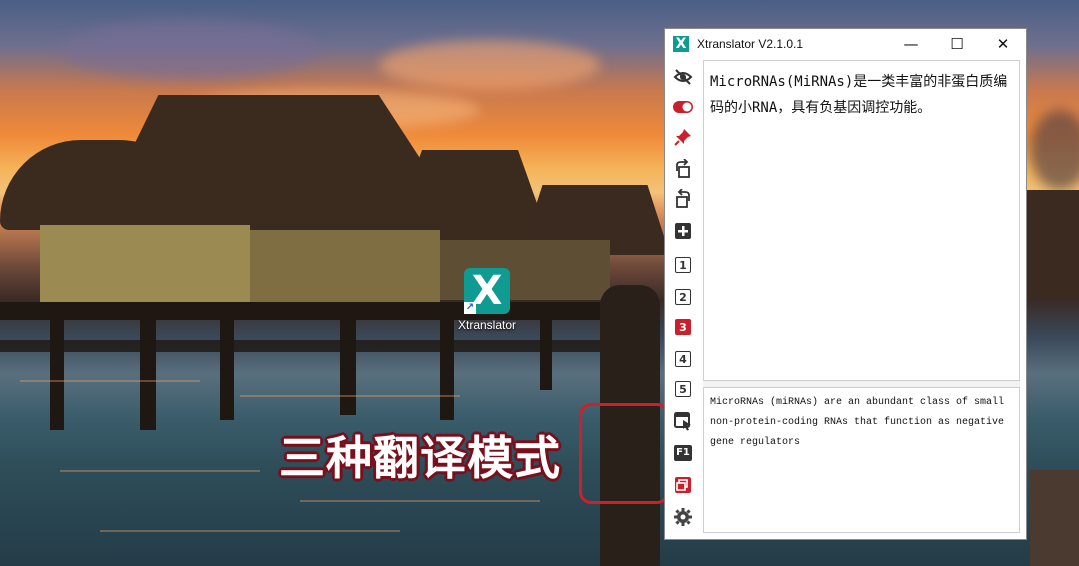  Describe the element at coordinates (683, 389) in the screenshot. I see `mode-5-button: 5` at that location.